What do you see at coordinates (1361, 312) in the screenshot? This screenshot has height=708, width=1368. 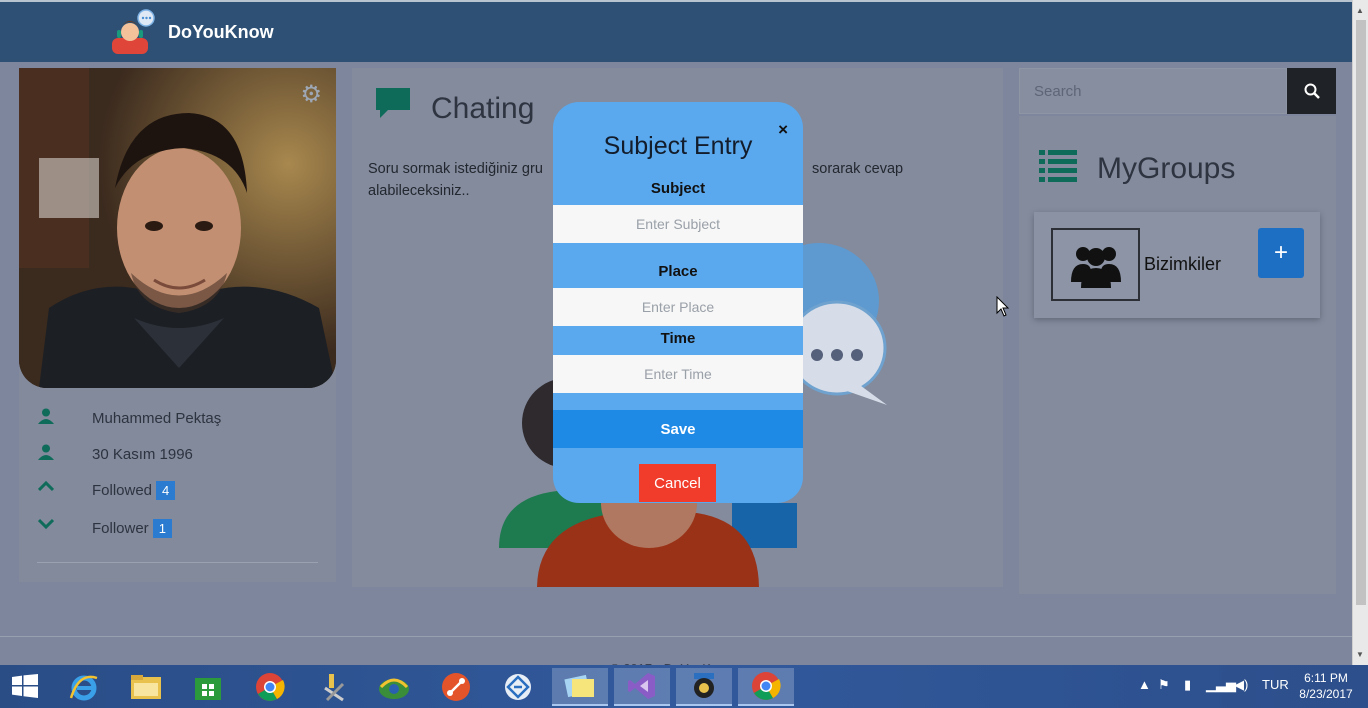 I see `scroll-thumb` at bounding box center [1361, 312].